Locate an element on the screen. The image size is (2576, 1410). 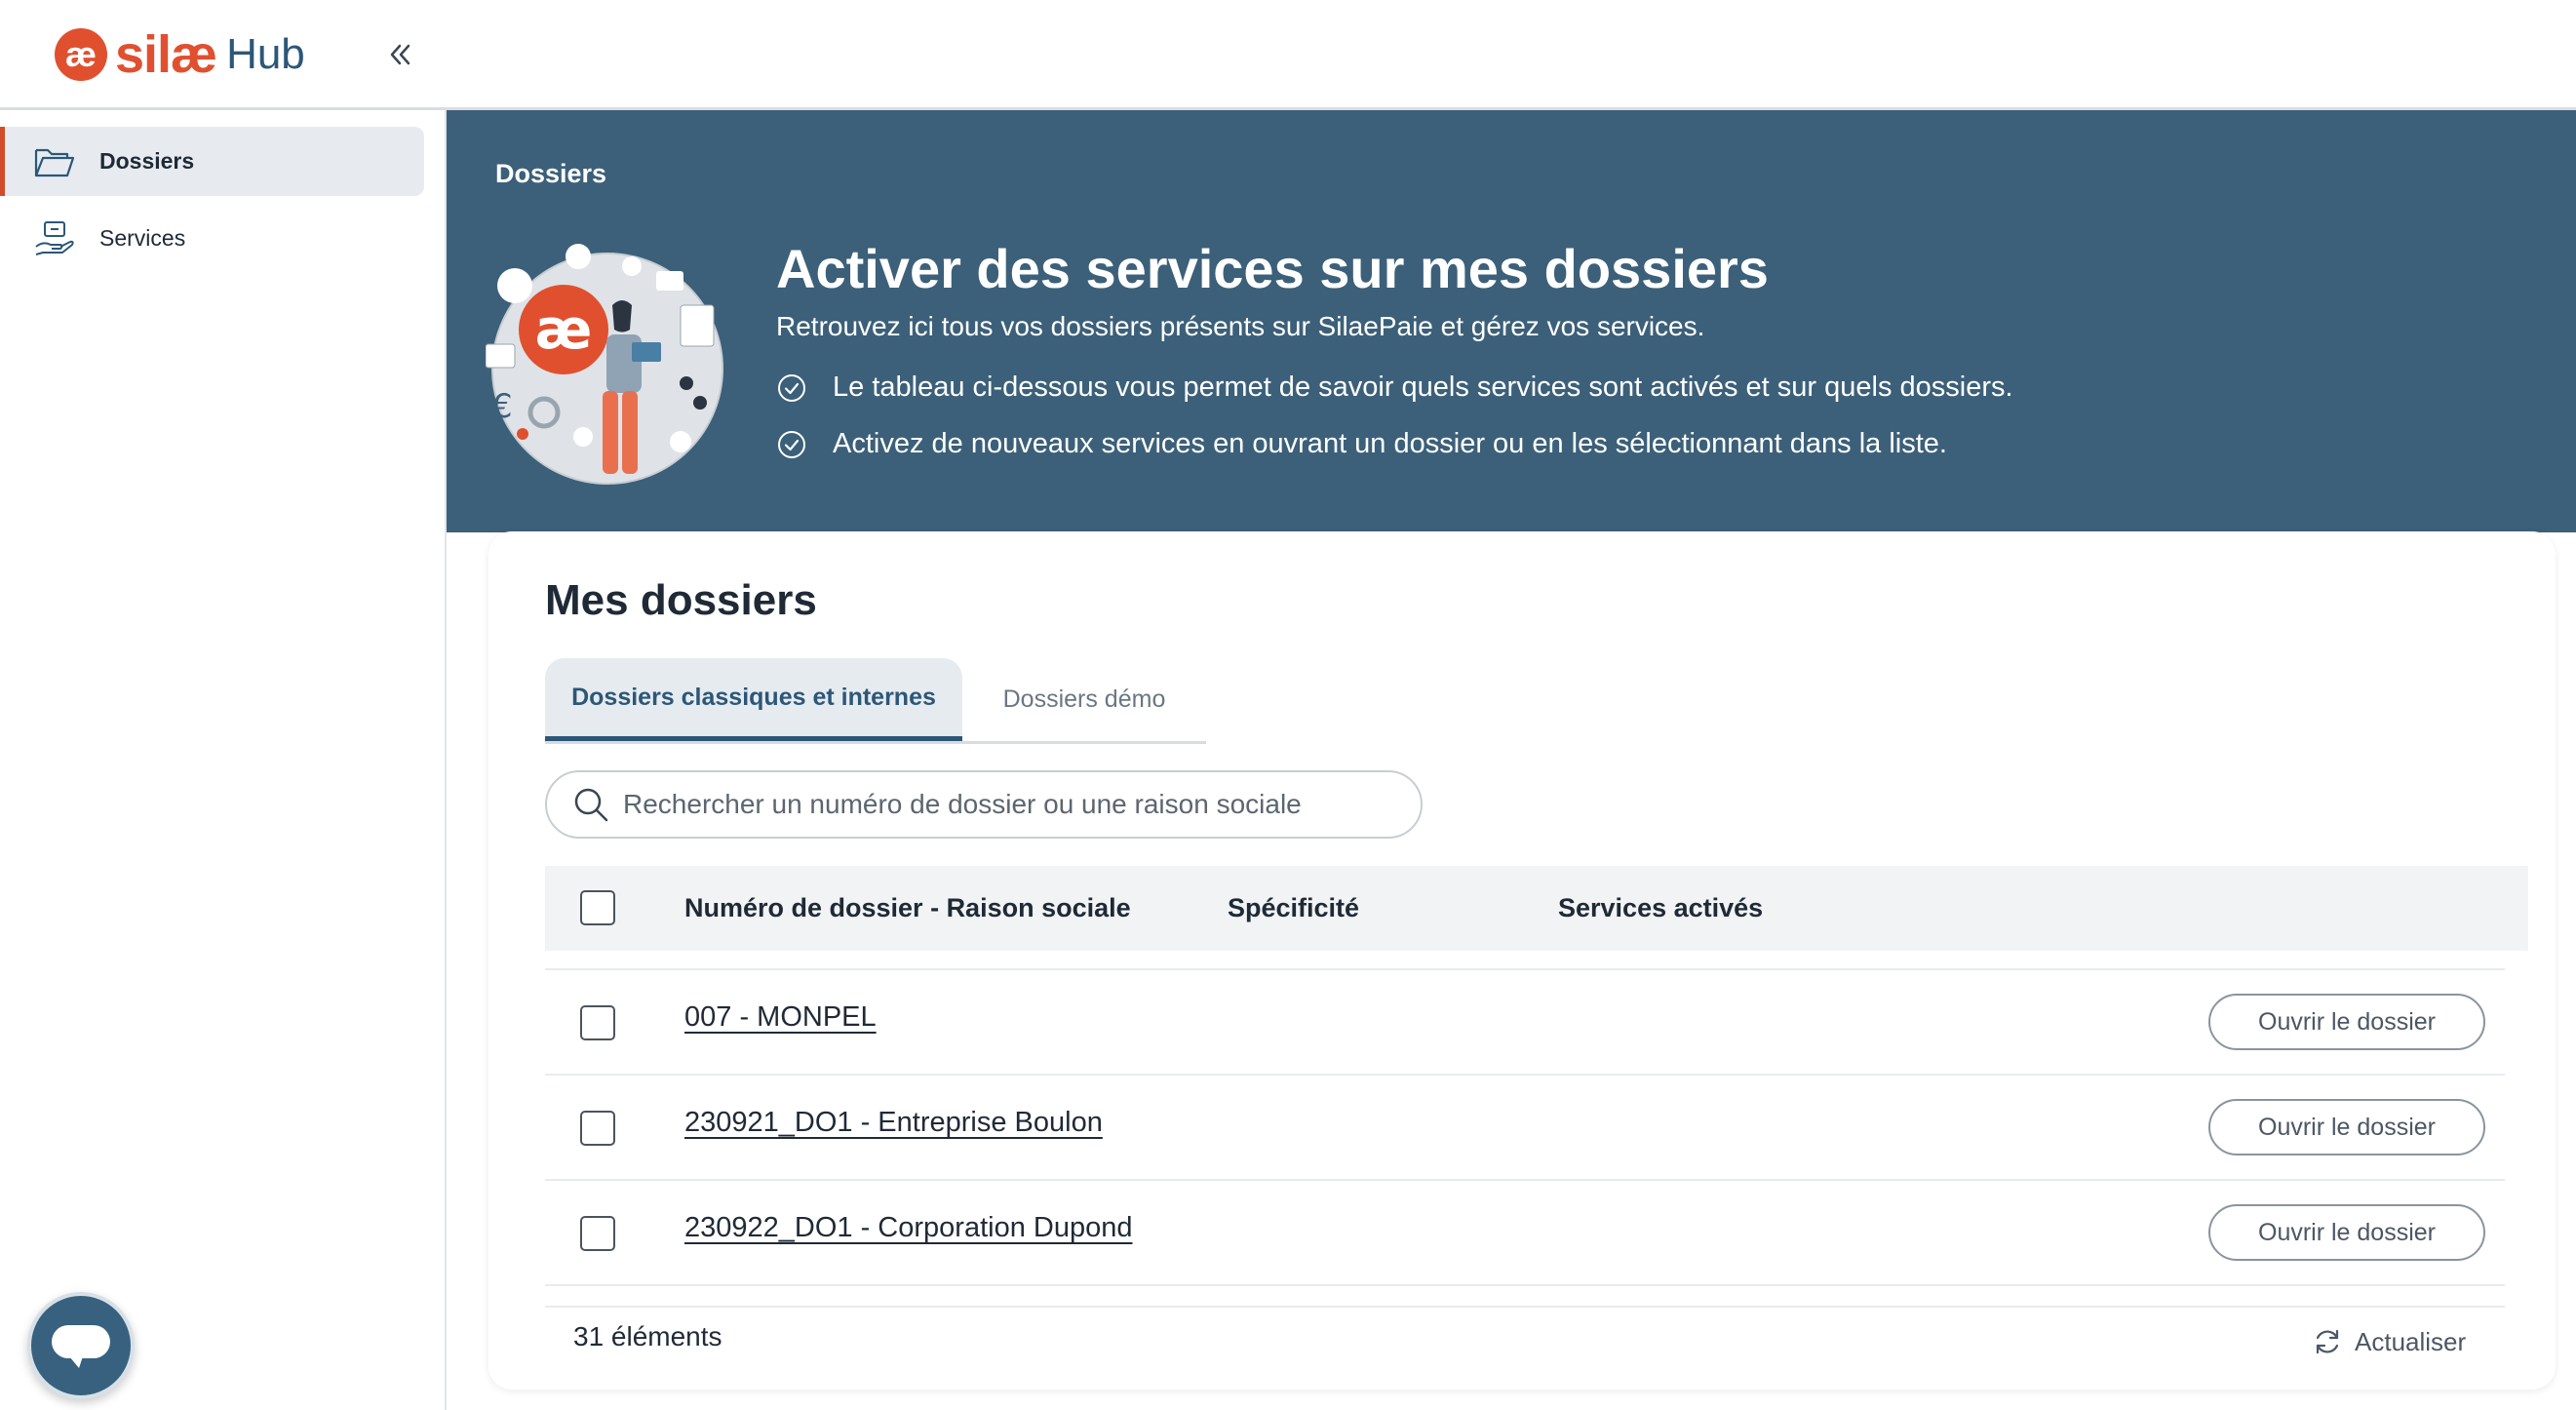
sidebar-item-services: Services is located at coordinates (212, 238).